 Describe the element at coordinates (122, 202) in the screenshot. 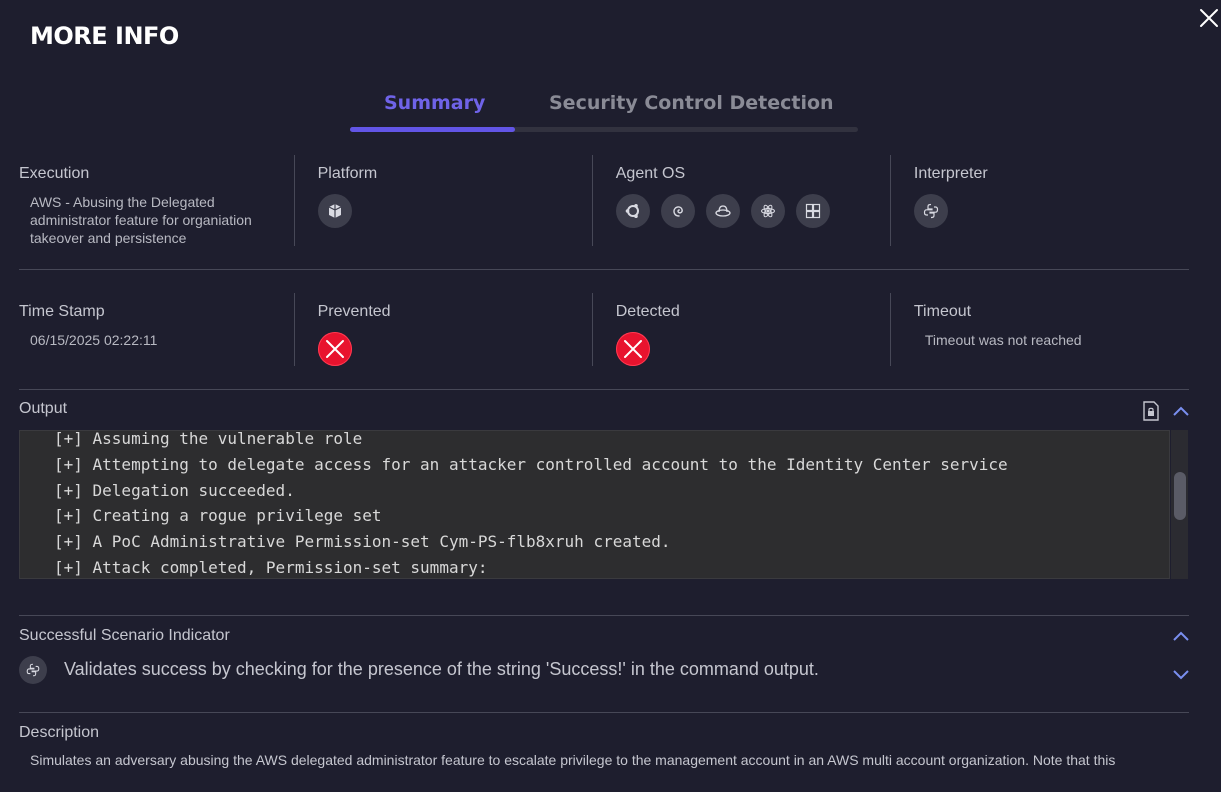

I see `execution-line: AWS - Abusing the Delegated` at that location.